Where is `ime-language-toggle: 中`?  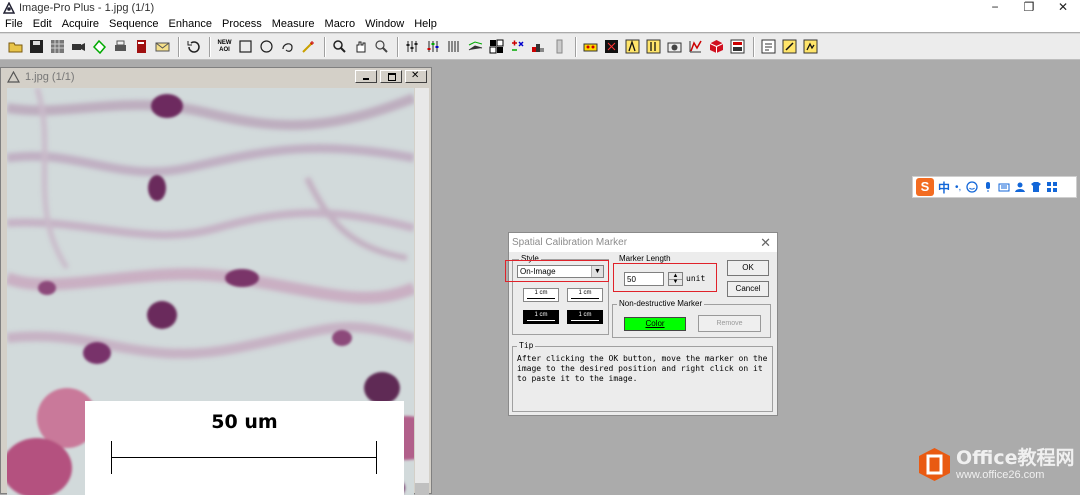
ime-language-toggle: 中 is located at coordinates (944, 187).